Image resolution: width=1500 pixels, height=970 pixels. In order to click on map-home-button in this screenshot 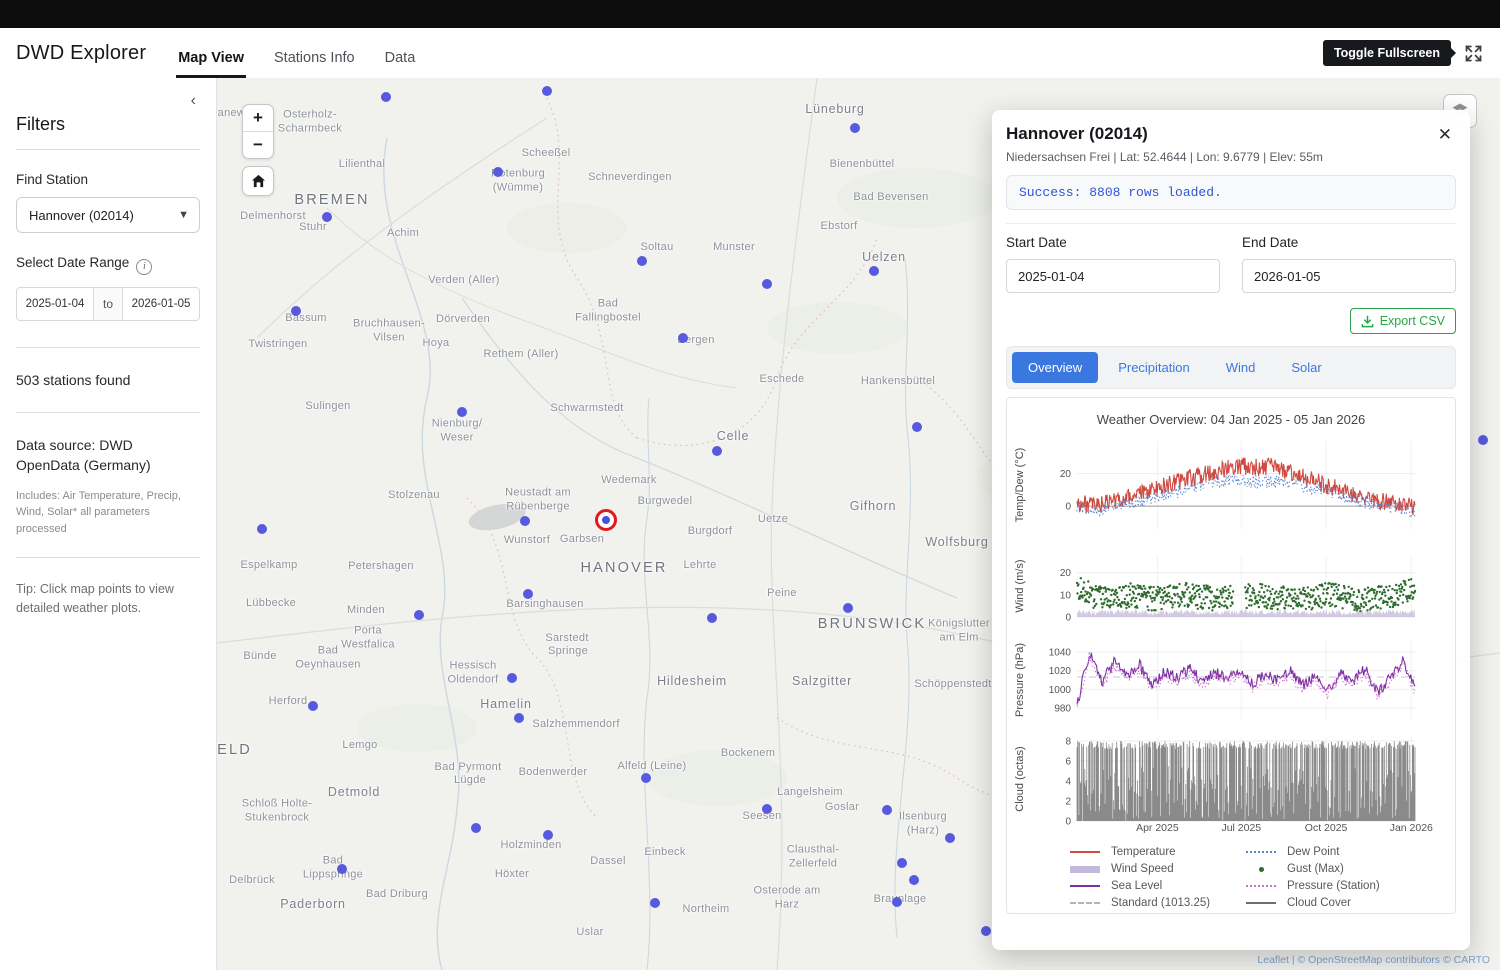, I will do `click(258, 181)`.